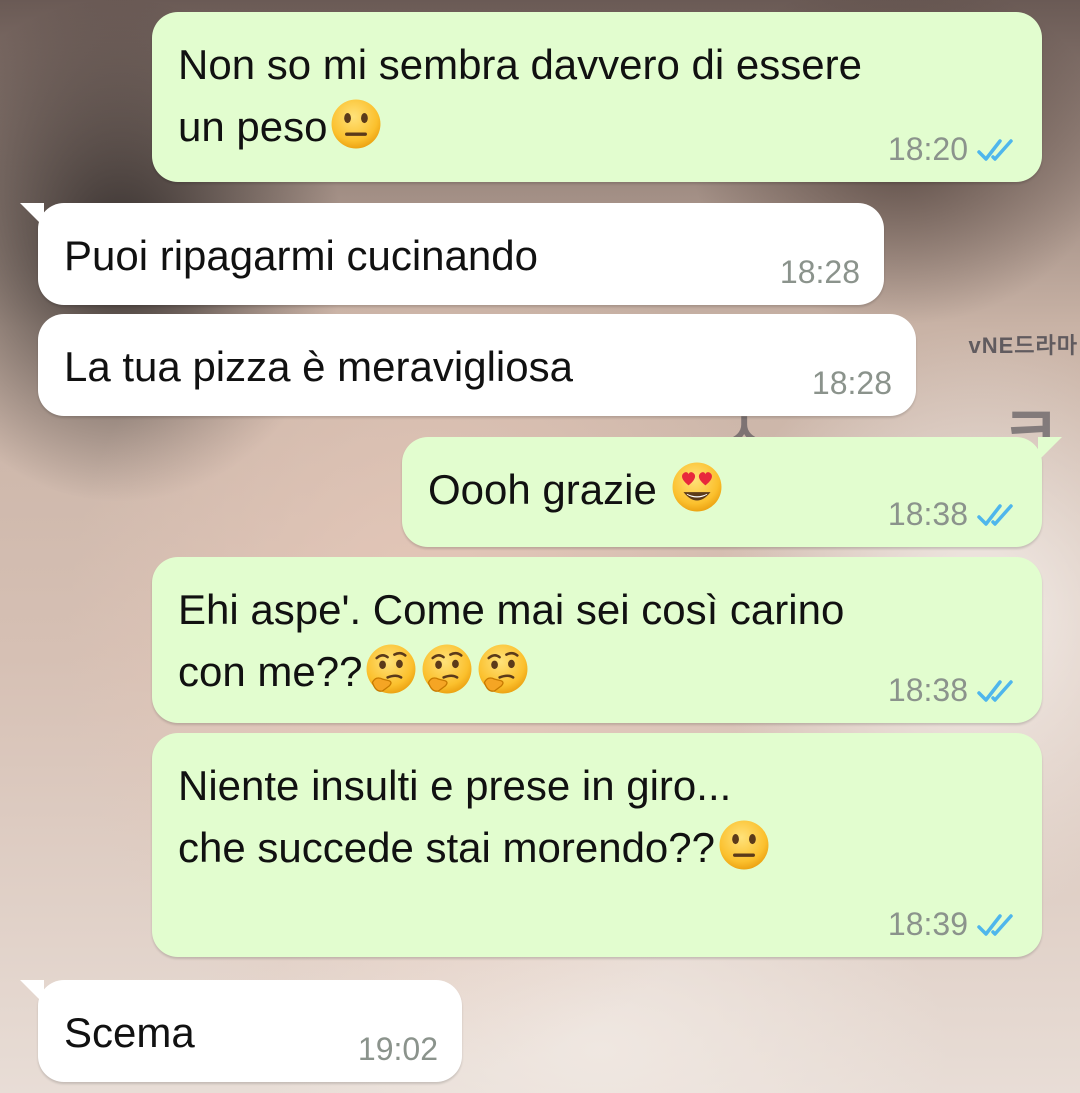  What do you see at coordinates (301, 255) in the screenshot?
I see `message-text: Puoi ripagarmi cucinando` at bounding box center [301, 255].